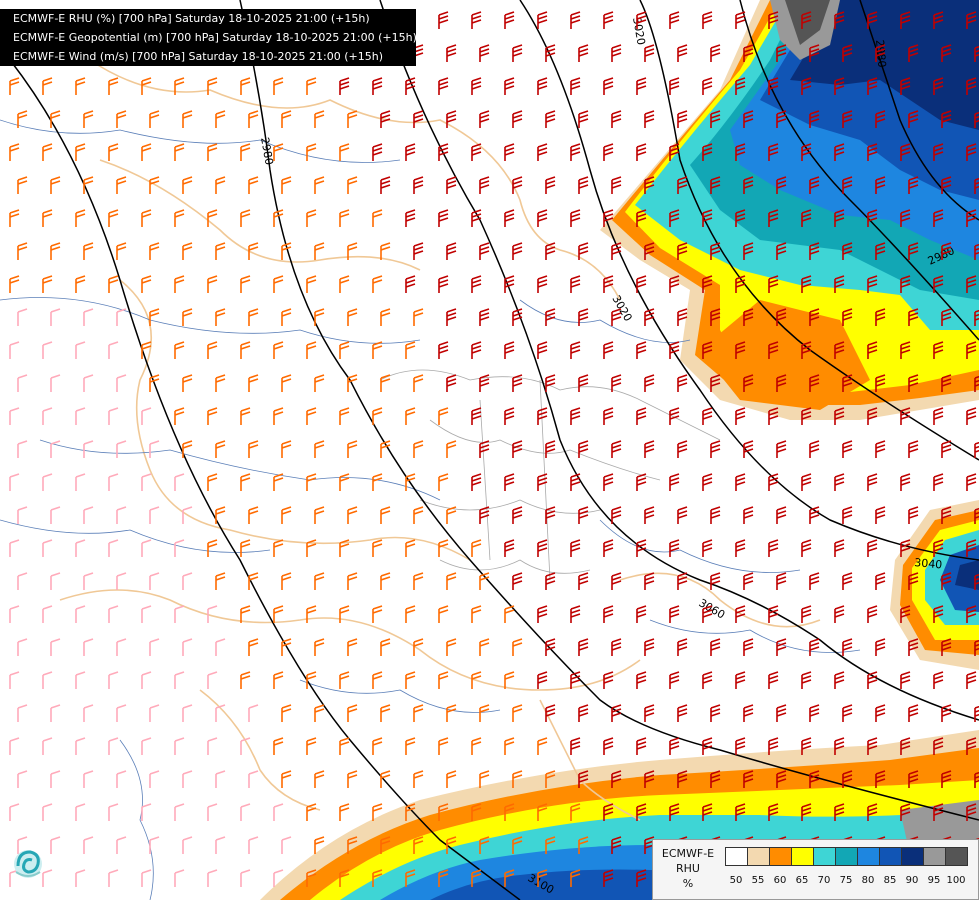 This screenshot has width=979, height=900. What do you see at coordinates (956, 880) in the screenshot?
I see `legend-tick: 100` at bounding box center [956, 880].